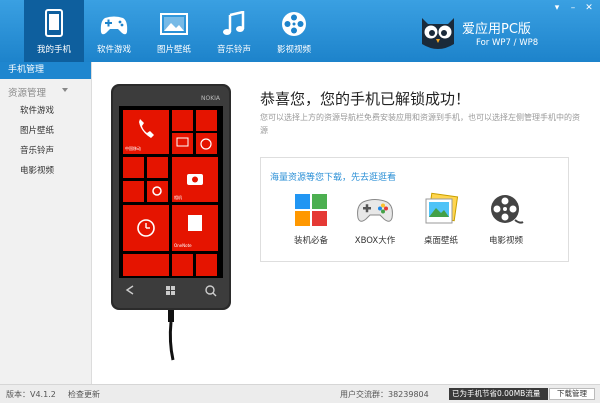  I want to click on traffic-saved-badge: 已为手机节省0.00MB流量, so click(498, 394).